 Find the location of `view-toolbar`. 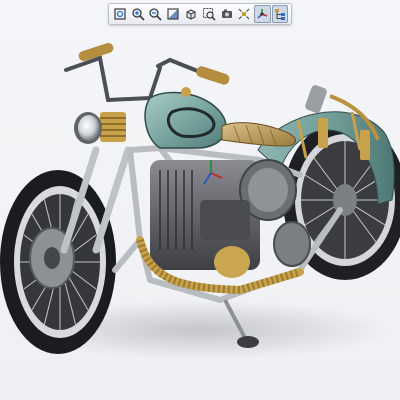

view-toolbar is located at coordinates (200, 14).